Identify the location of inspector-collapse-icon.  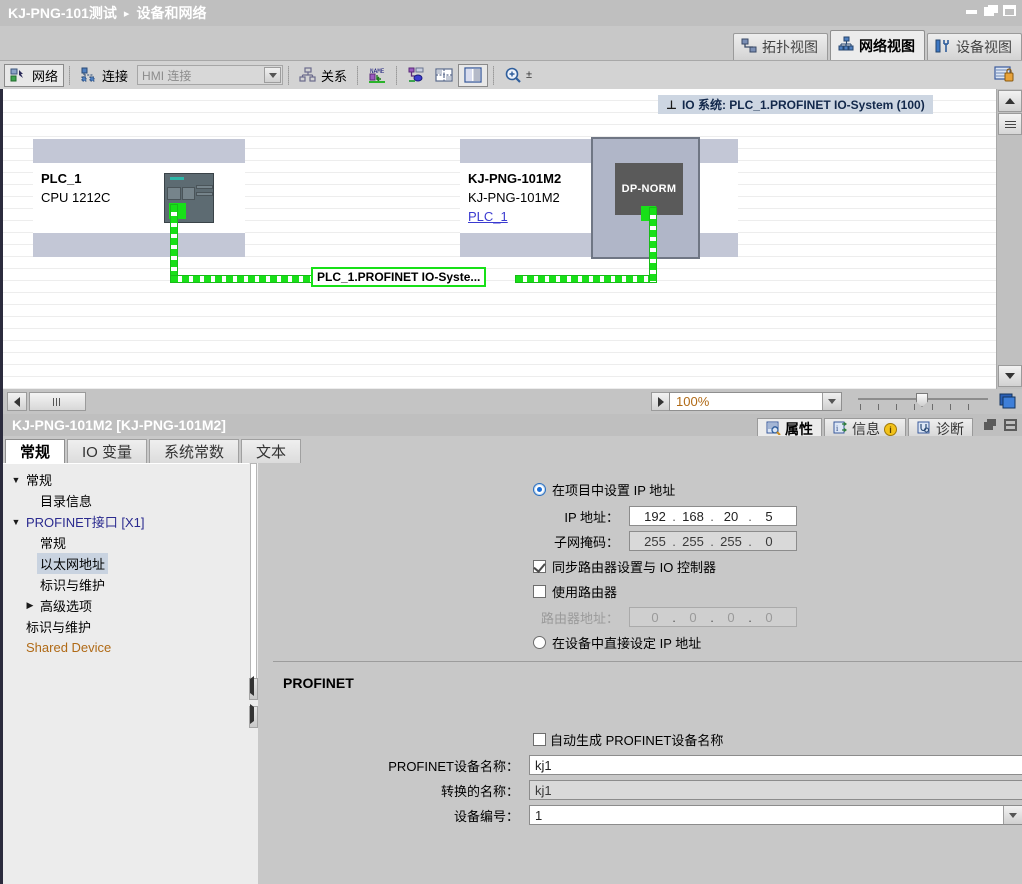
(1010, 425).